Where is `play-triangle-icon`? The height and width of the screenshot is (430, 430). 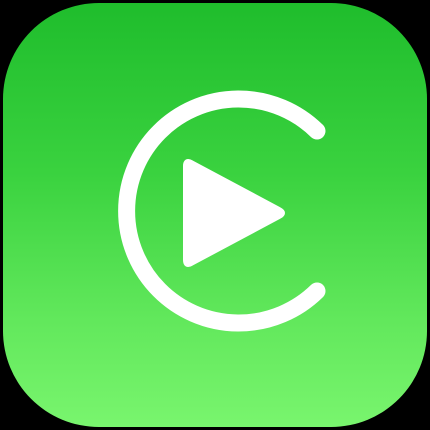
play-triangle-icon is located at coordinates (234, 213).